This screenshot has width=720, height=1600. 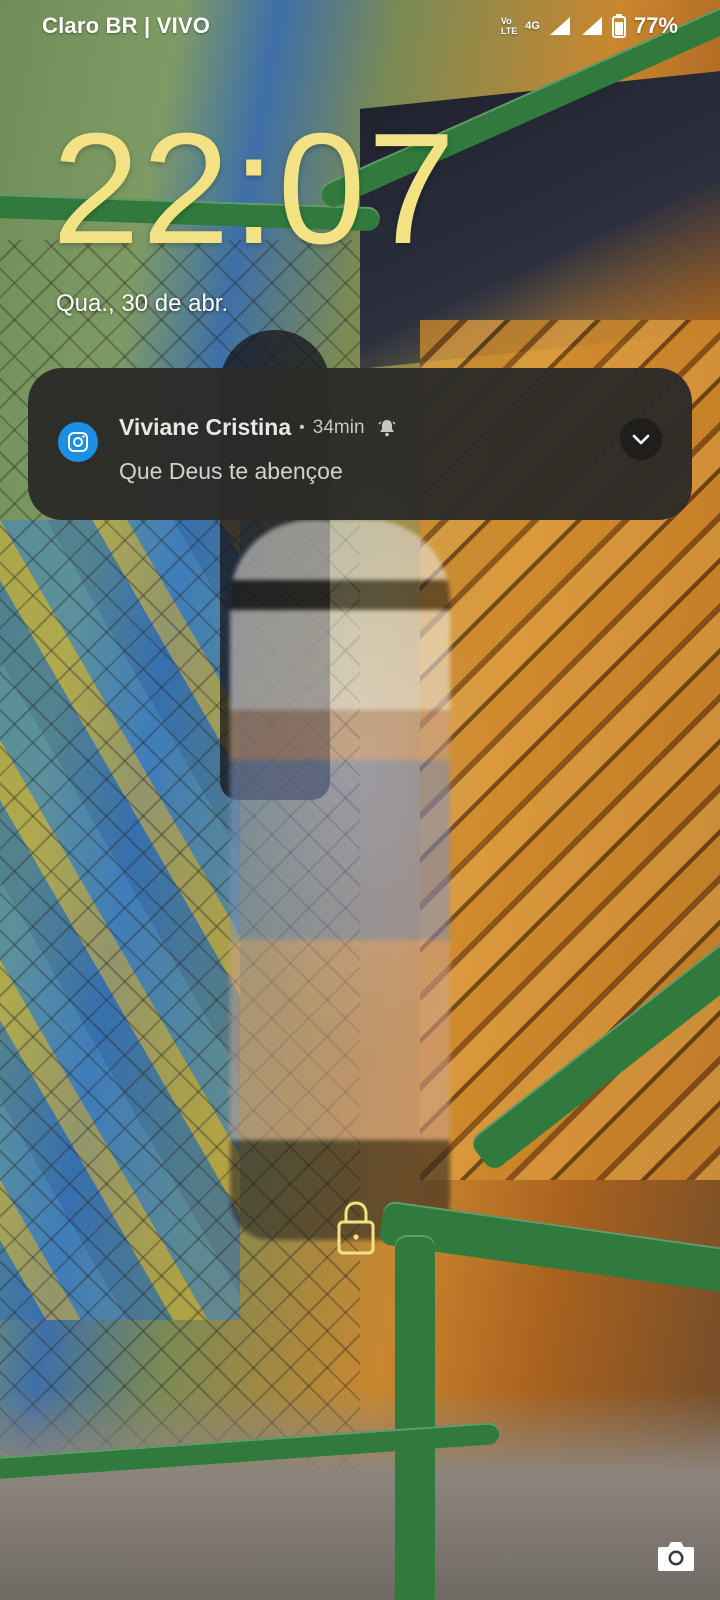 What do you see at coordinates (618, 26) in the screenshot?
I see `battery-icon` at bounding box center [618, 26].